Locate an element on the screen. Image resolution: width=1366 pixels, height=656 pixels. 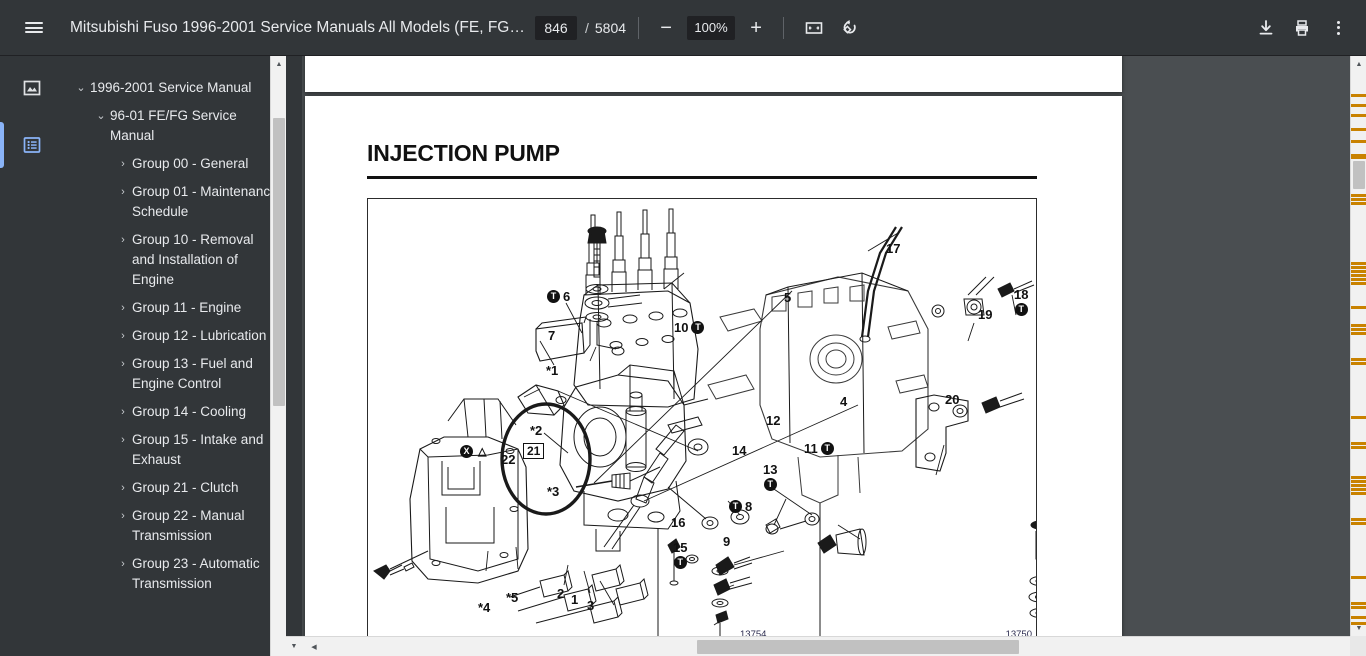
sidebar-item-0: ⌄ 1996-2001 Service Manual is located at coordinates (175, 88).